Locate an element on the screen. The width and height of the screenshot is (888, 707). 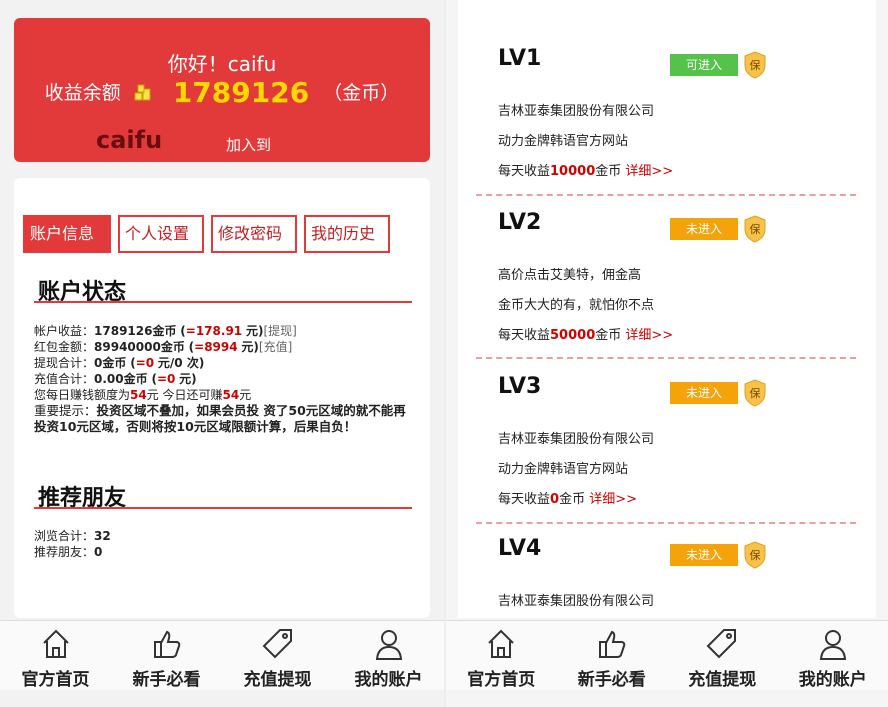
balance-line: 收益余额 1789126 （金币） is located at coordinates (222, 92).